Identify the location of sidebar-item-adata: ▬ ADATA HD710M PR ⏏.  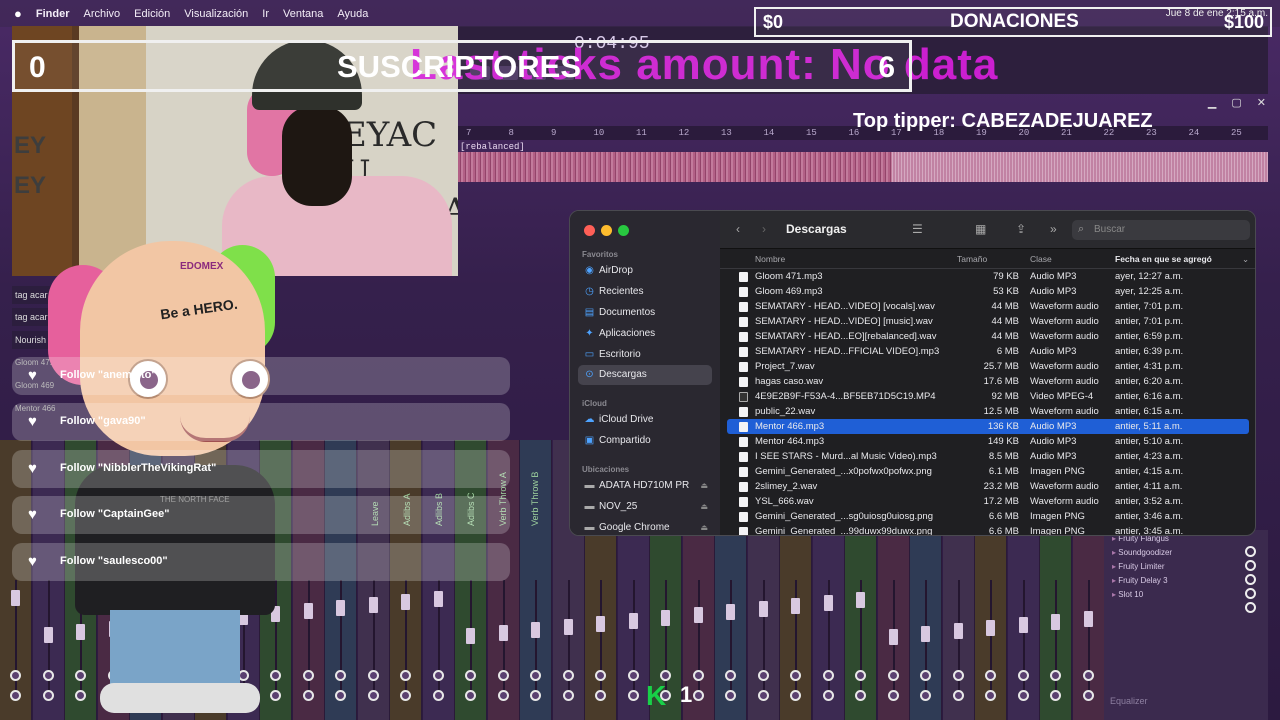
(645, 486).